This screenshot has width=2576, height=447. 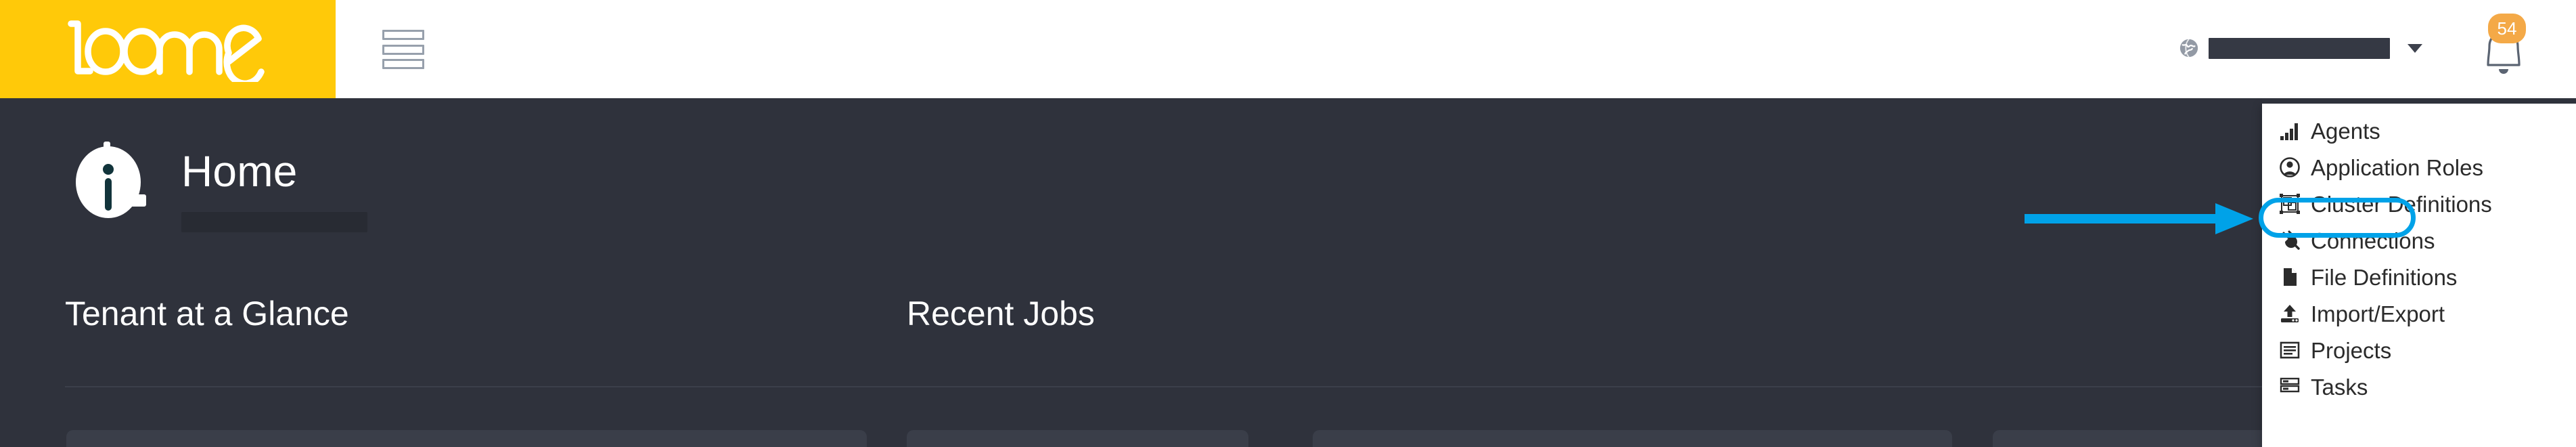 I want to click on menu-item-label: Connections, so click(x=2373, y=240).